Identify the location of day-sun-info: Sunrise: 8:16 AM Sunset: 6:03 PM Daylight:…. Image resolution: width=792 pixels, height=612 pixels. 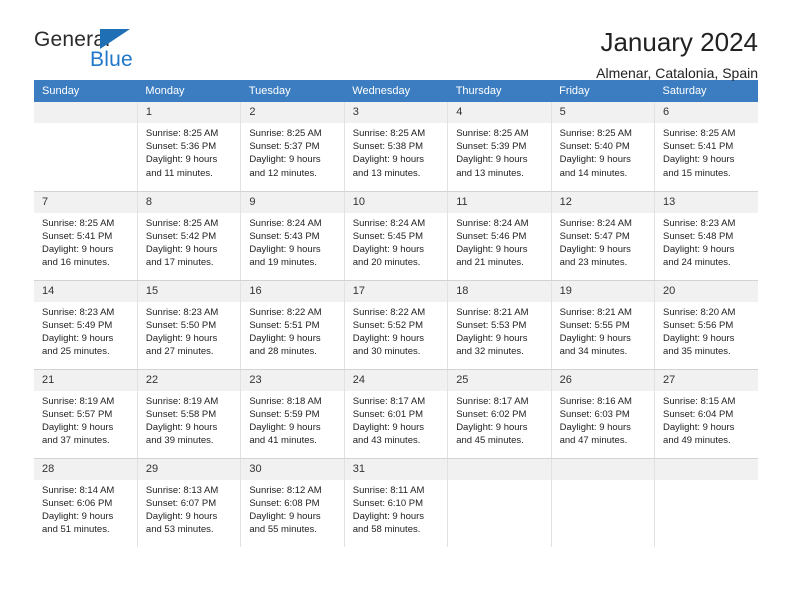
(603, 419).